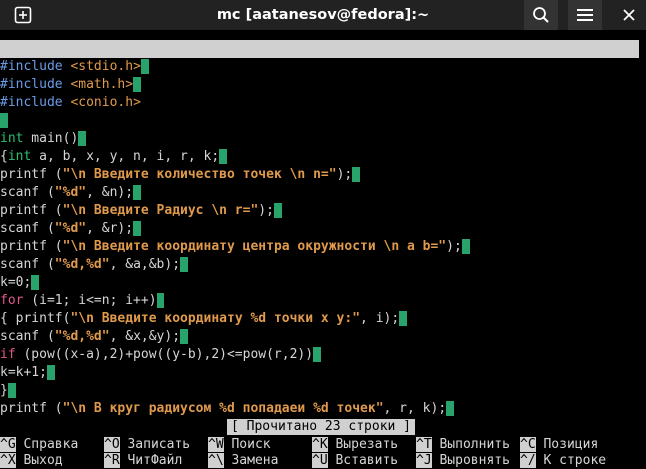 This screenshot has height=469, width=646. I want to click on code-text: main(), so click(51, 138).